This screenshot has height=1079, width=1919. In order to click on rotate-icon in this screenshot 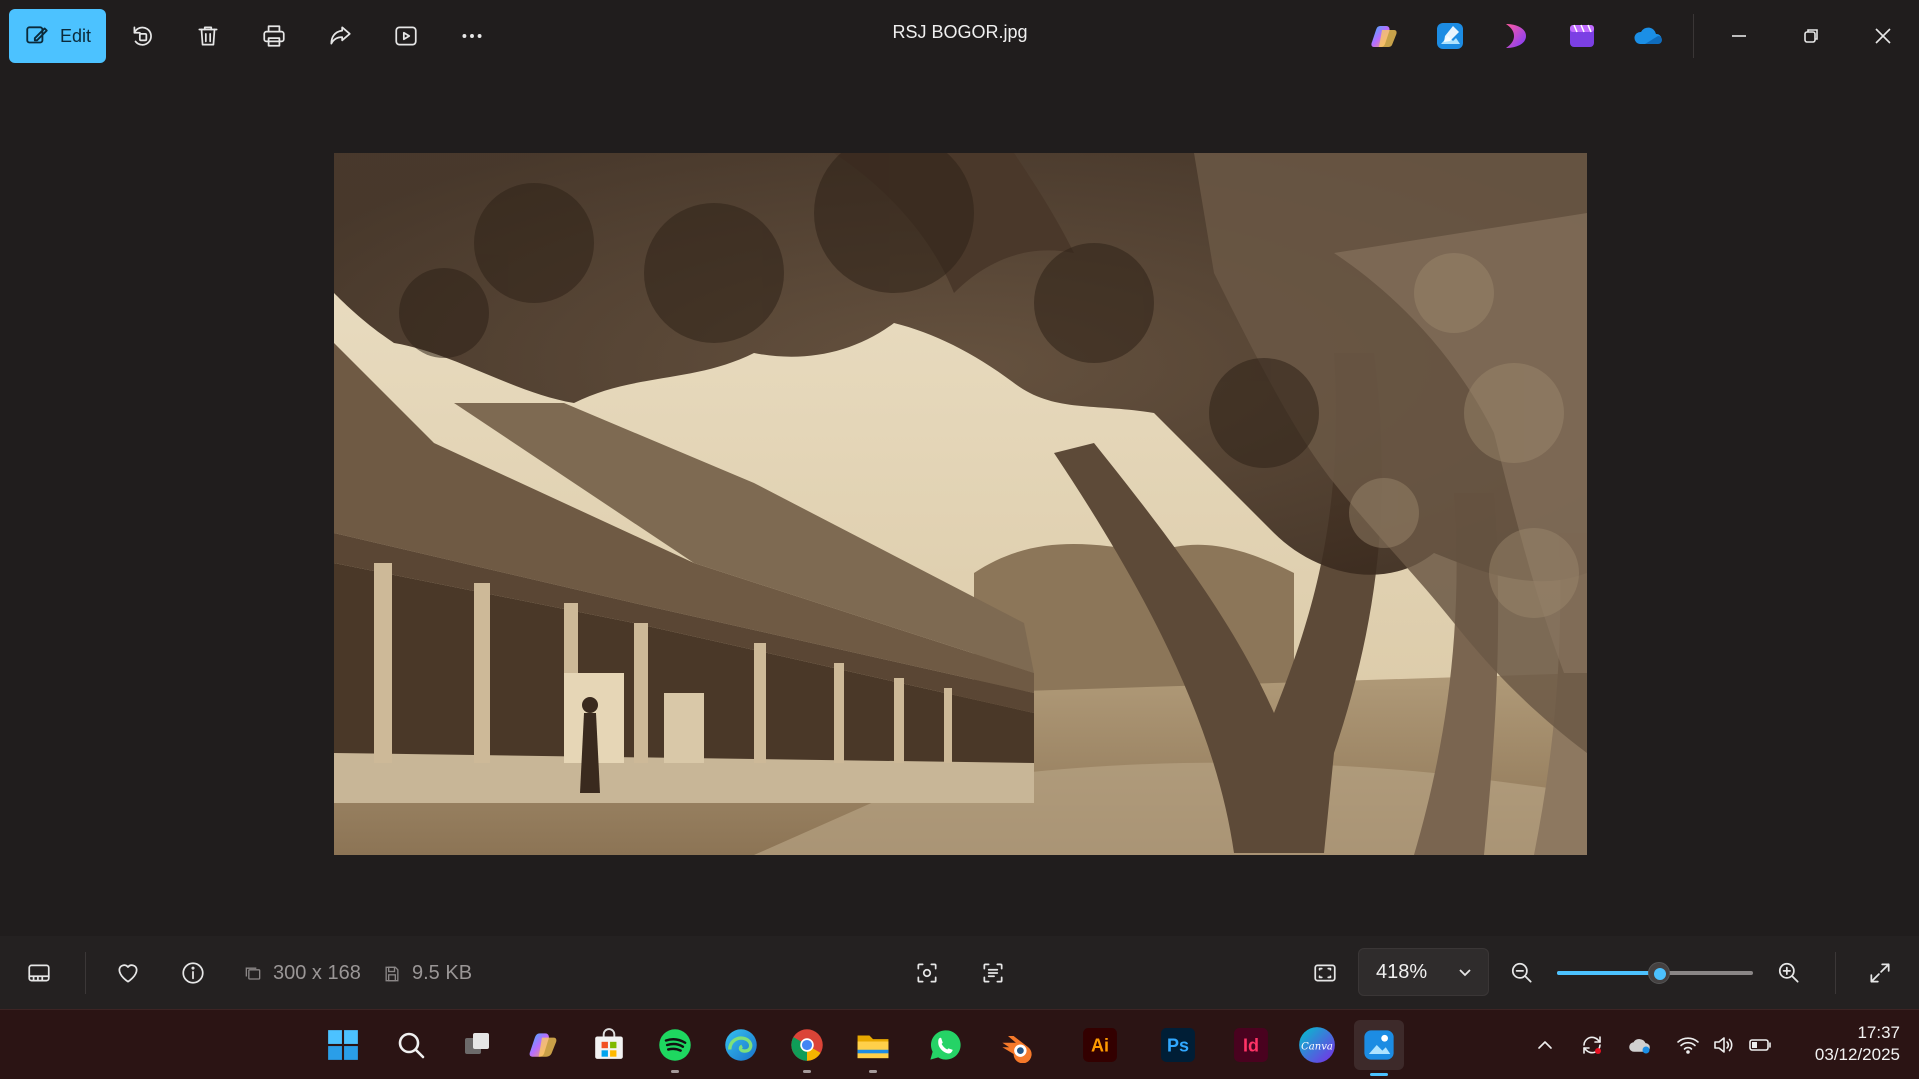, I will do `click(142, 36)`.